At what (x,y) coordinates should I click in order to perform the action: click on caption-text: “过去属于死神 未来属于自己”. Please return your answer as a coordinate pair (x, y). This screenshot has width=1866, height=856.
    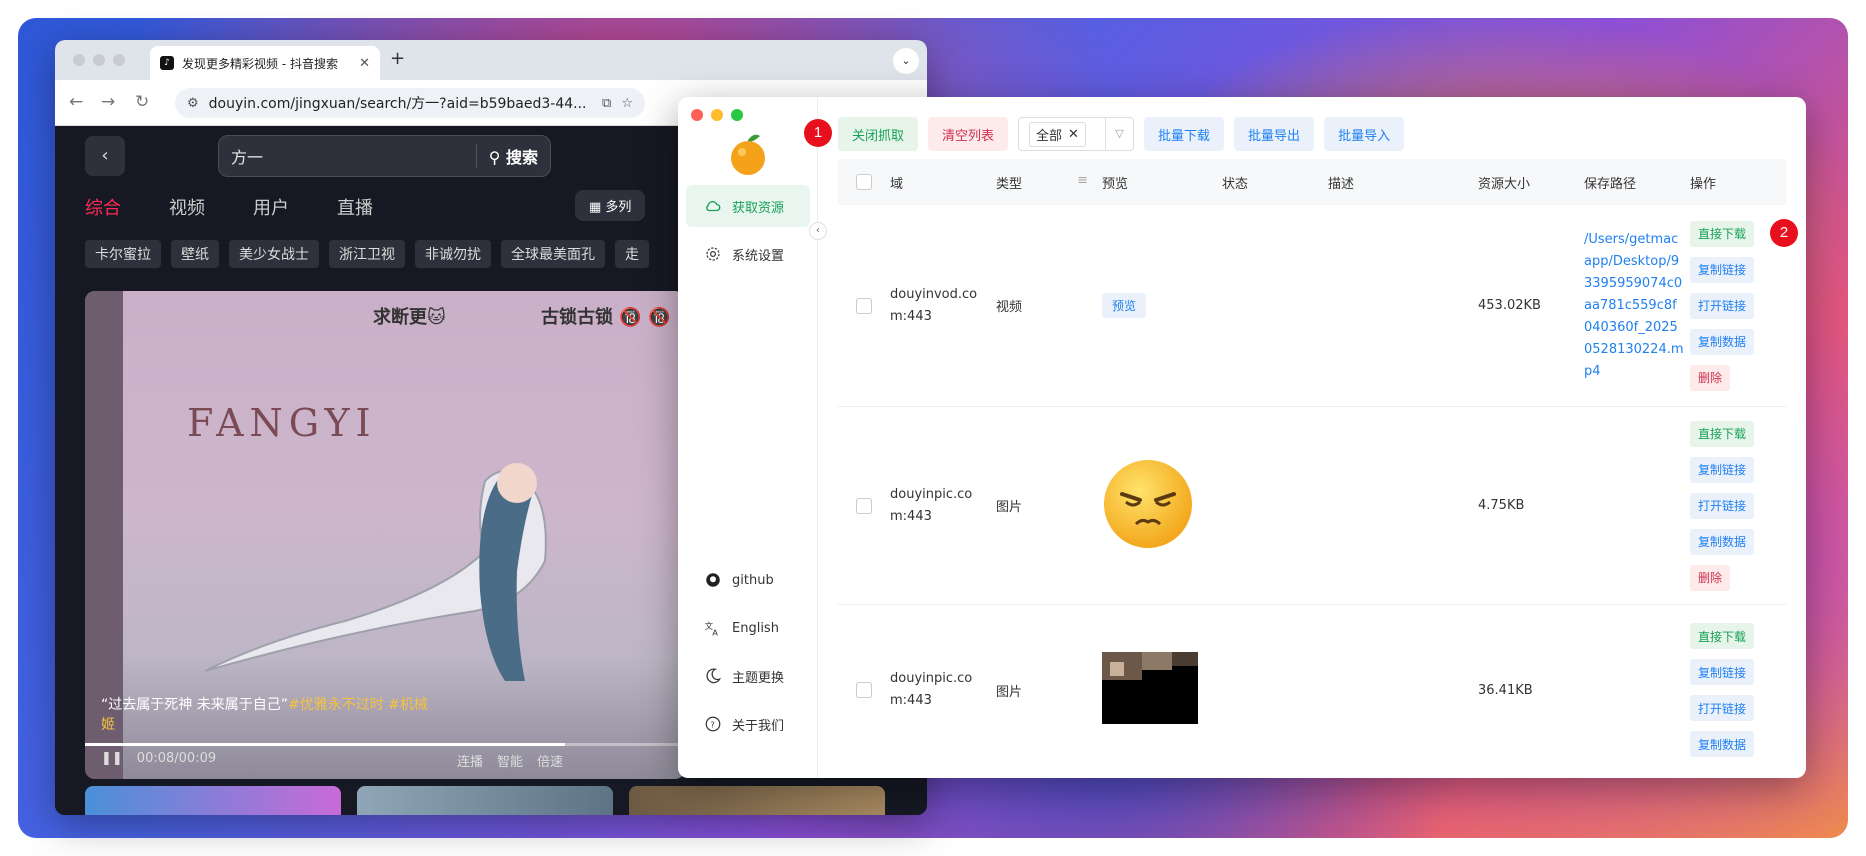
    Looking at the image, I should click on (194, 705).